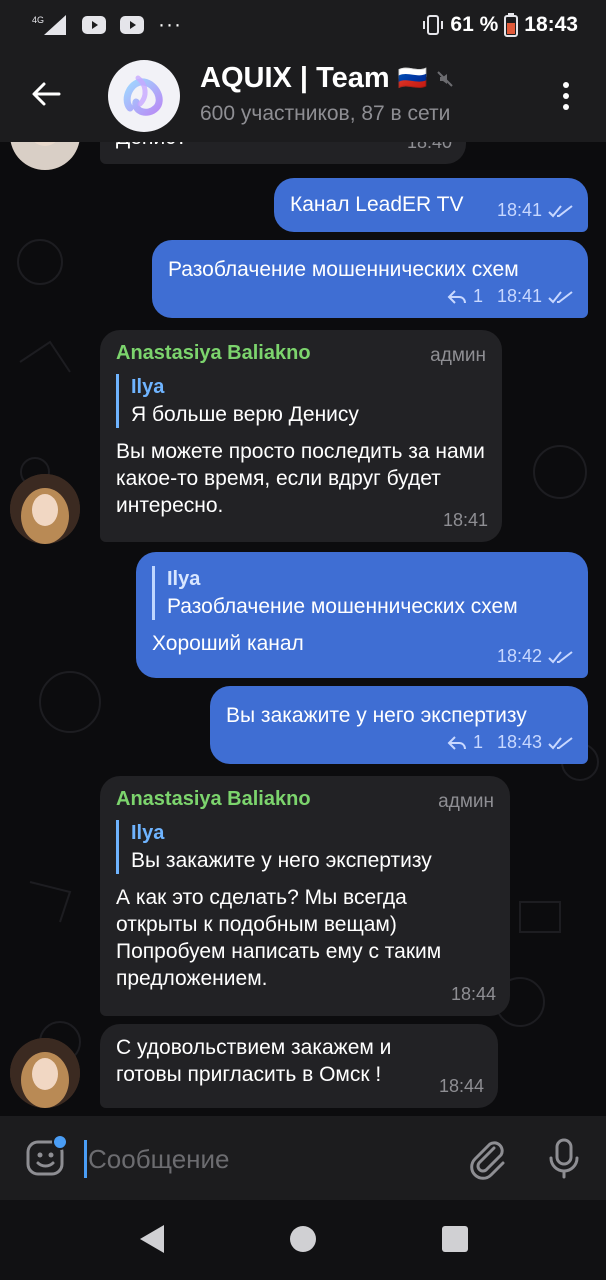  Describe the element at coordinates (455, 1239) in the screenshot. I see `nav-recents-icon` at that location.